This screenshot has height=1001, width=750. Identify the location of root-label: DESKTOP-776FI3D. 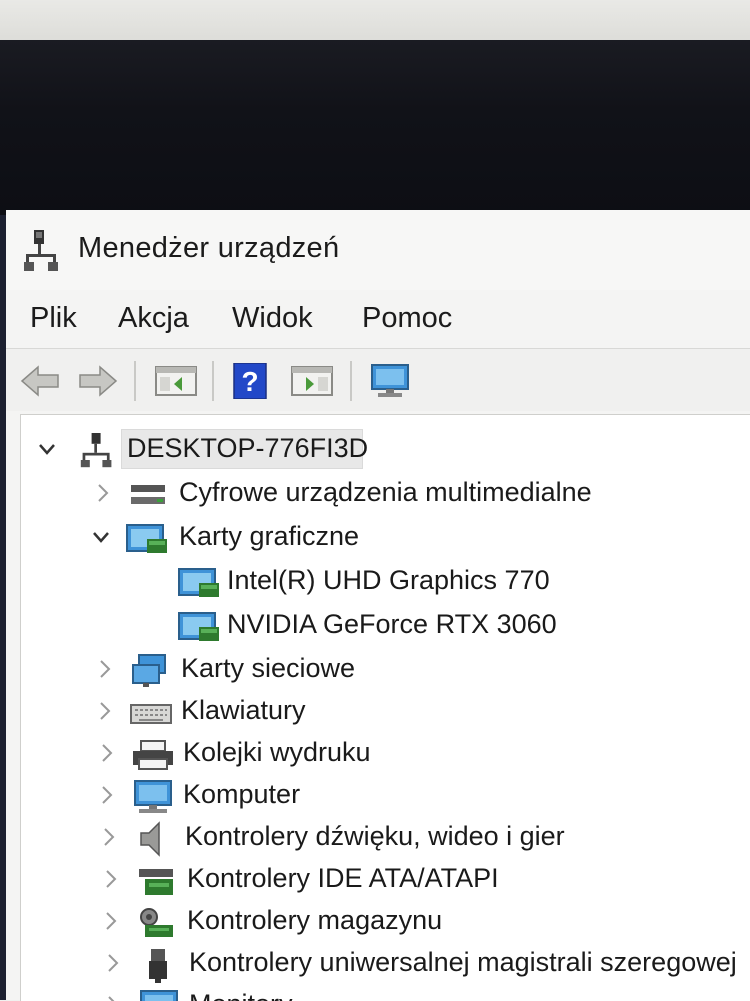
(248, 448).